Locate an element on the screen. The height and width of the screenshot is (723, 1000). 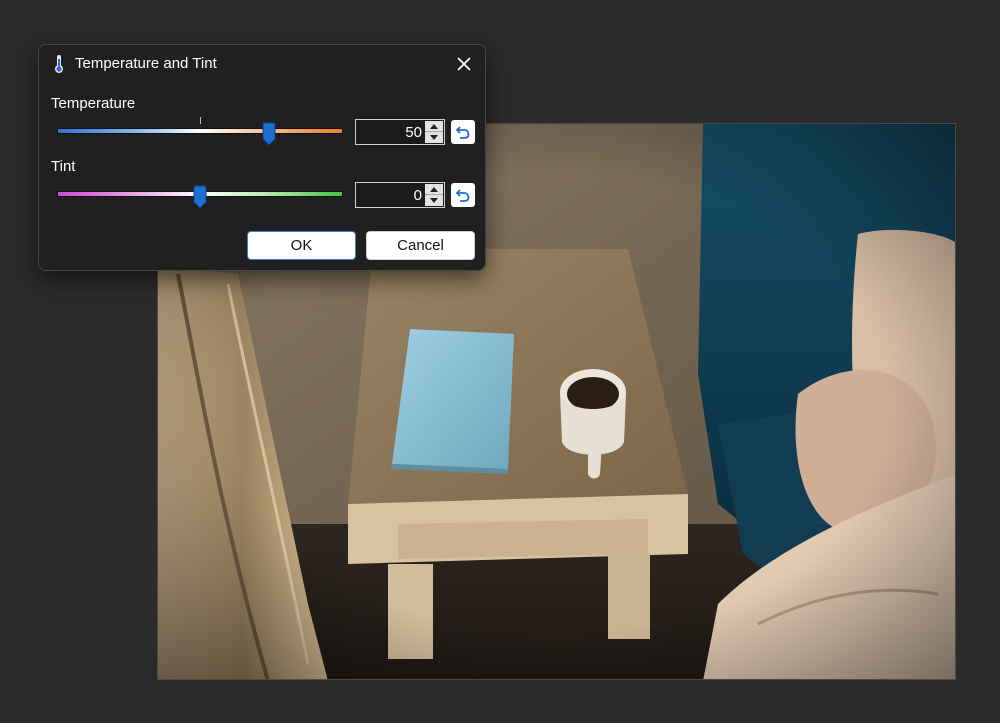
close-icon is located at coordinates (464, 64).